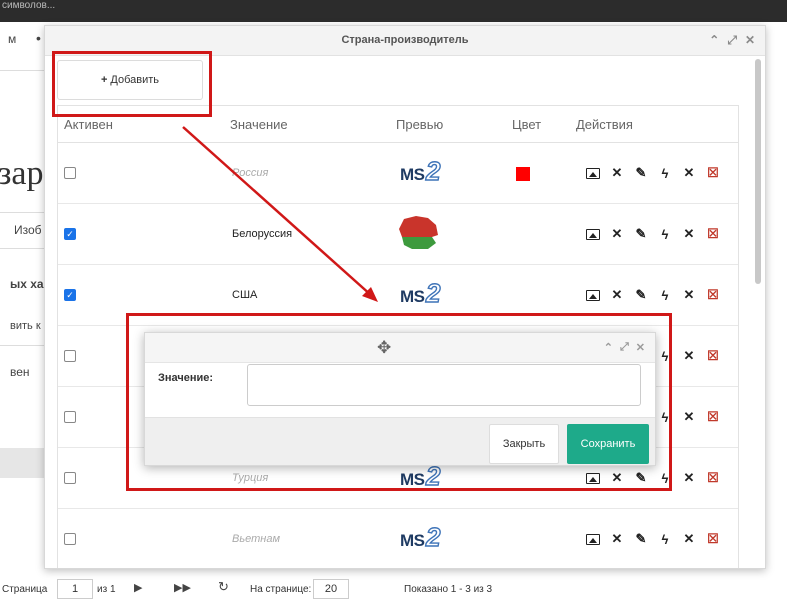  I want to click on per-page-input: 20, so click(331, 589).